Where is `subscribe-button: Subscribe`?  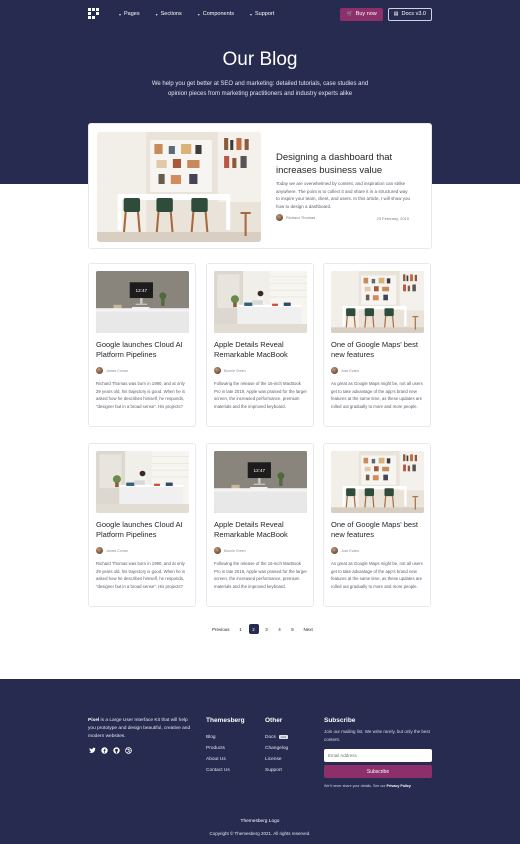 subscribe-button: Subscribe is located at coordinates (378, 771).